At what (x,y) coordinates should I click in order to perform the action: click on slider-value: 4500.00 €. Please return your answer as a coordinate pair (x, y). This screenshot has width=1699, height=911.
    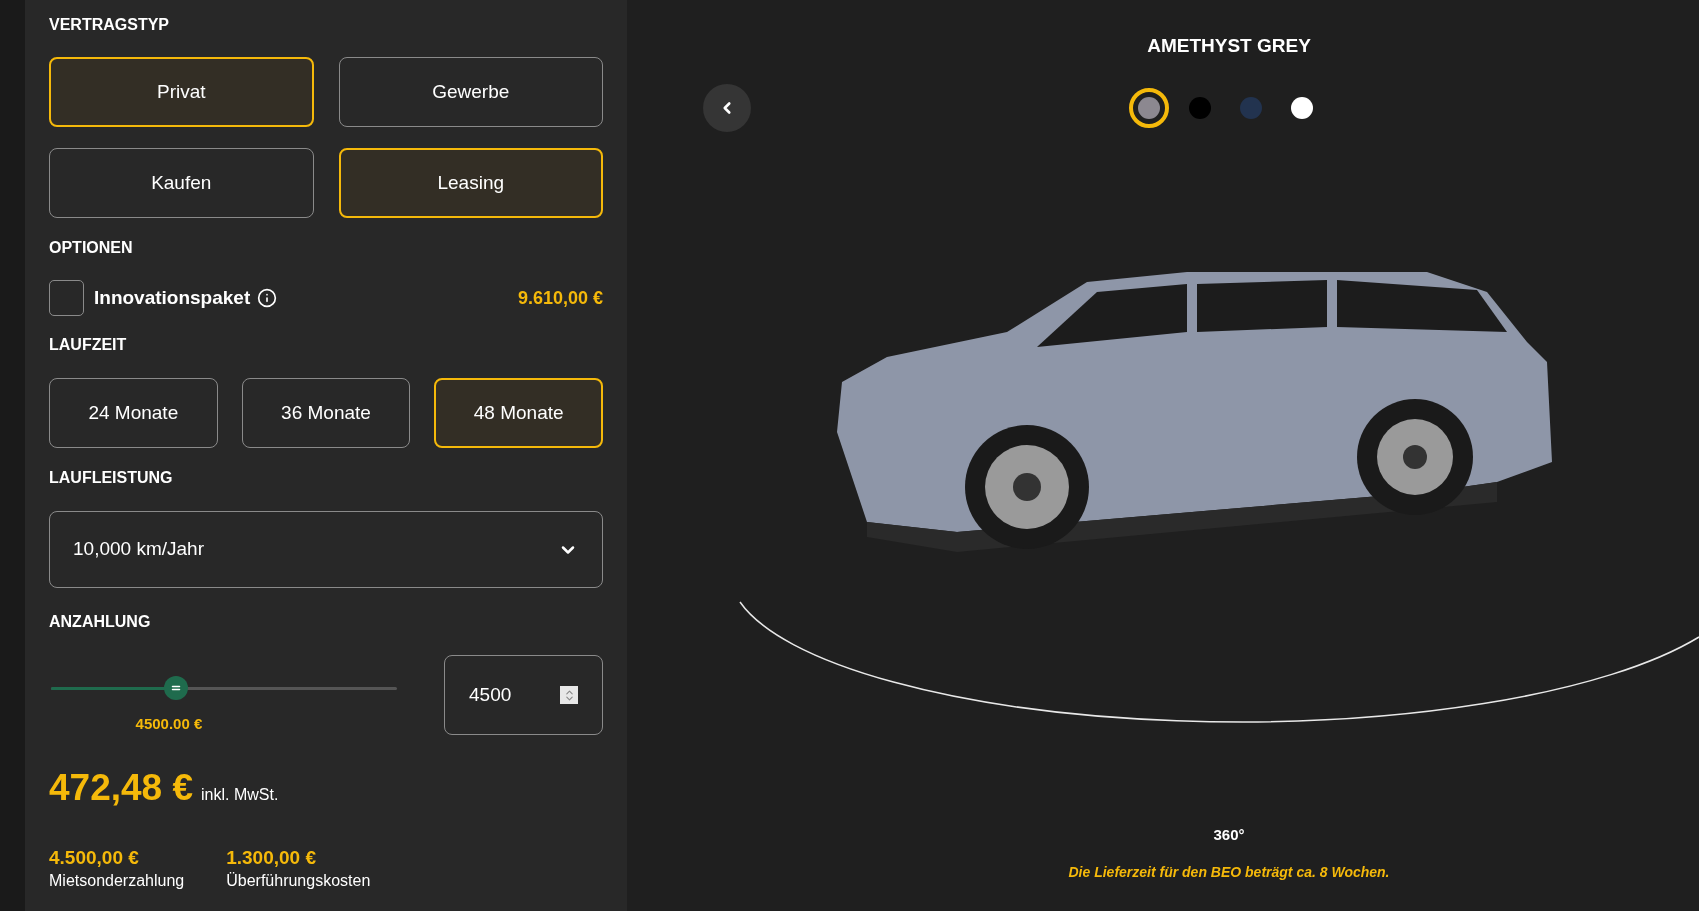
    Looking at the image, I should click on (169, 724).